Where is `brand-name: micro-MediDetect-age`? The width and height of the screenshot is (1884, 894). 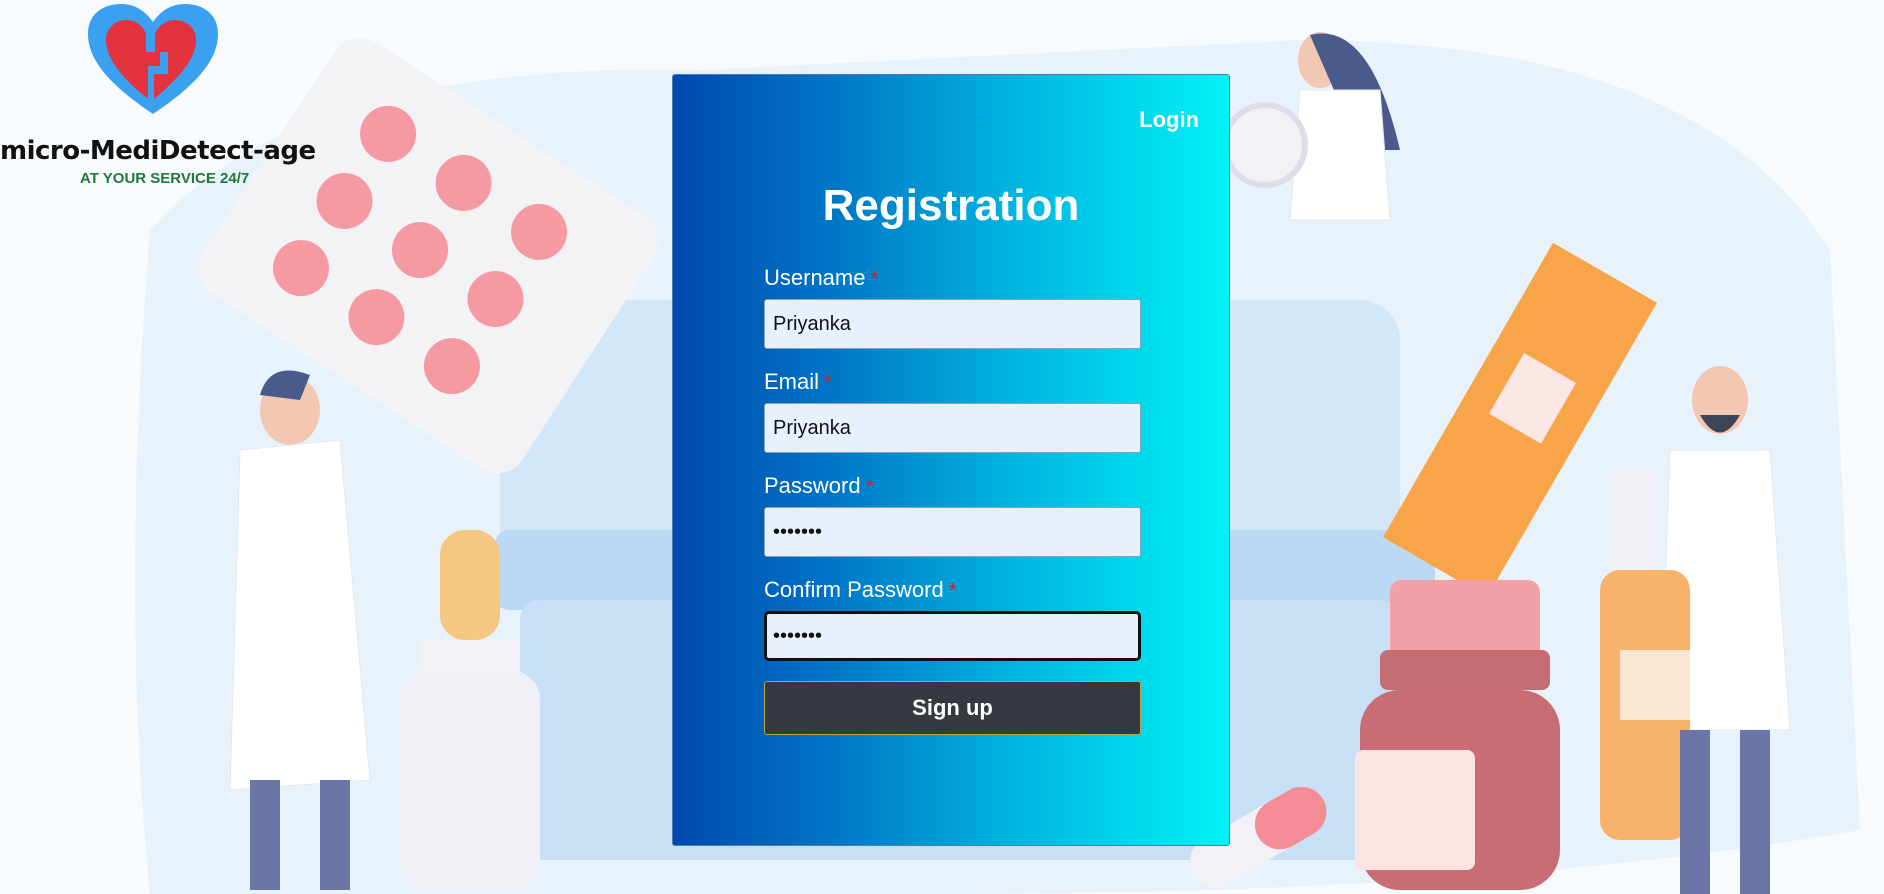 brand-name: micro-MediDetect-age is located at coordinates (158, 151).